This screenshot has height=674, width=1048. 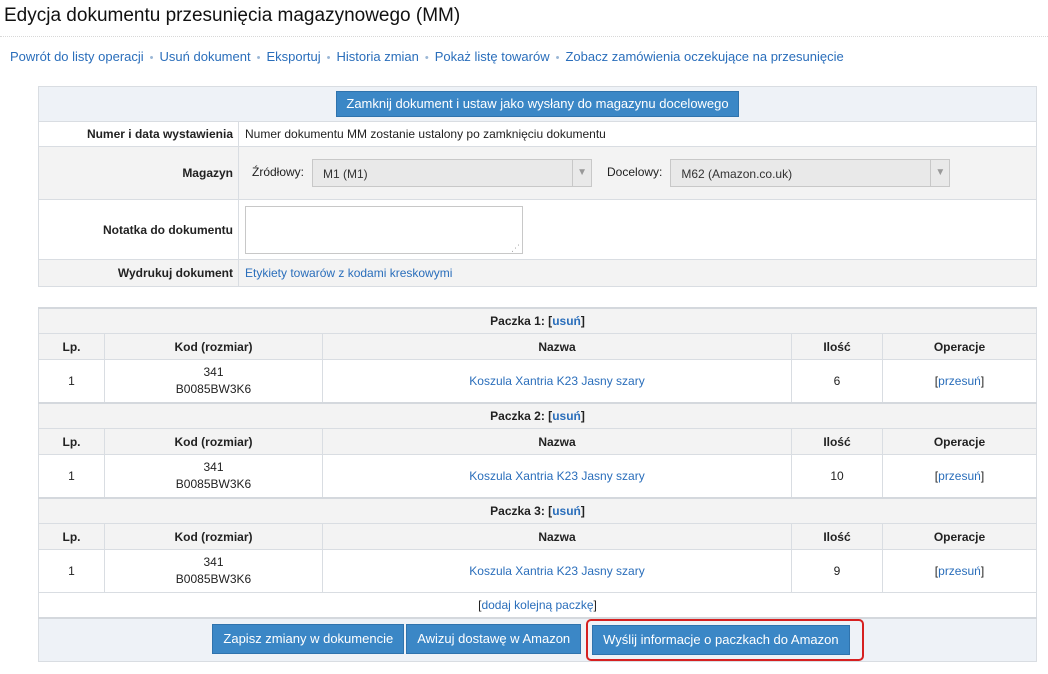 I want to click on item-qty: 6, so click(x=837, y=381).